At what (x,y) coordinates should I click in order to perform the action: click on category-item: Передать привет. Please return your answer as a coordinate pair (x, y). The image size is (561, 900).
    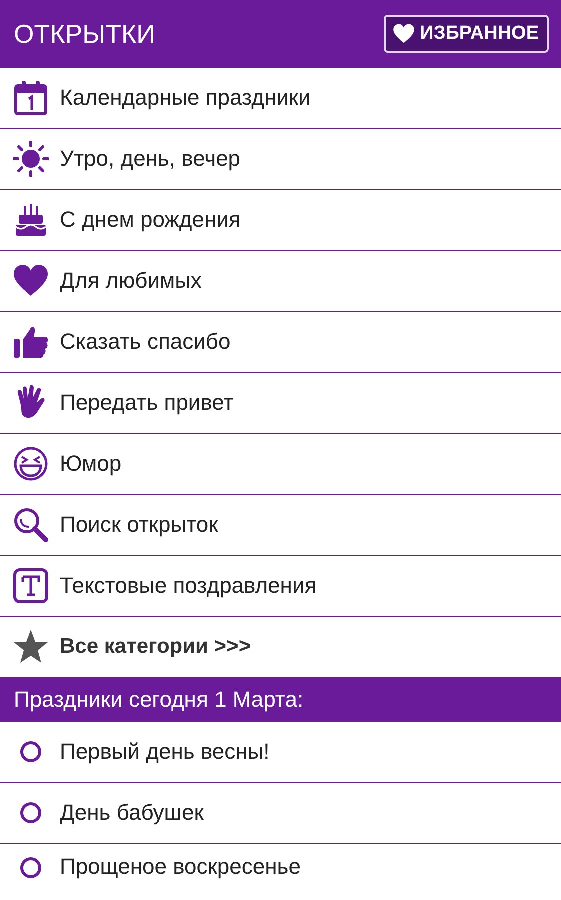
    Looking at the image, I should click on (147, 403).